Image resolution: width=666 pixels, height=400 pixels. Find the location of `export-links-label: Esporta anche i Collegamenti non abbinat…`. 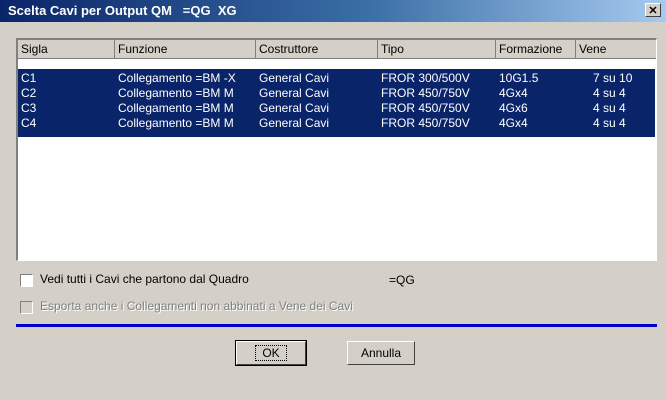

export-links-label: Esporta anche i Collegamenti non abbinat… is located at coordinates (196, 306).